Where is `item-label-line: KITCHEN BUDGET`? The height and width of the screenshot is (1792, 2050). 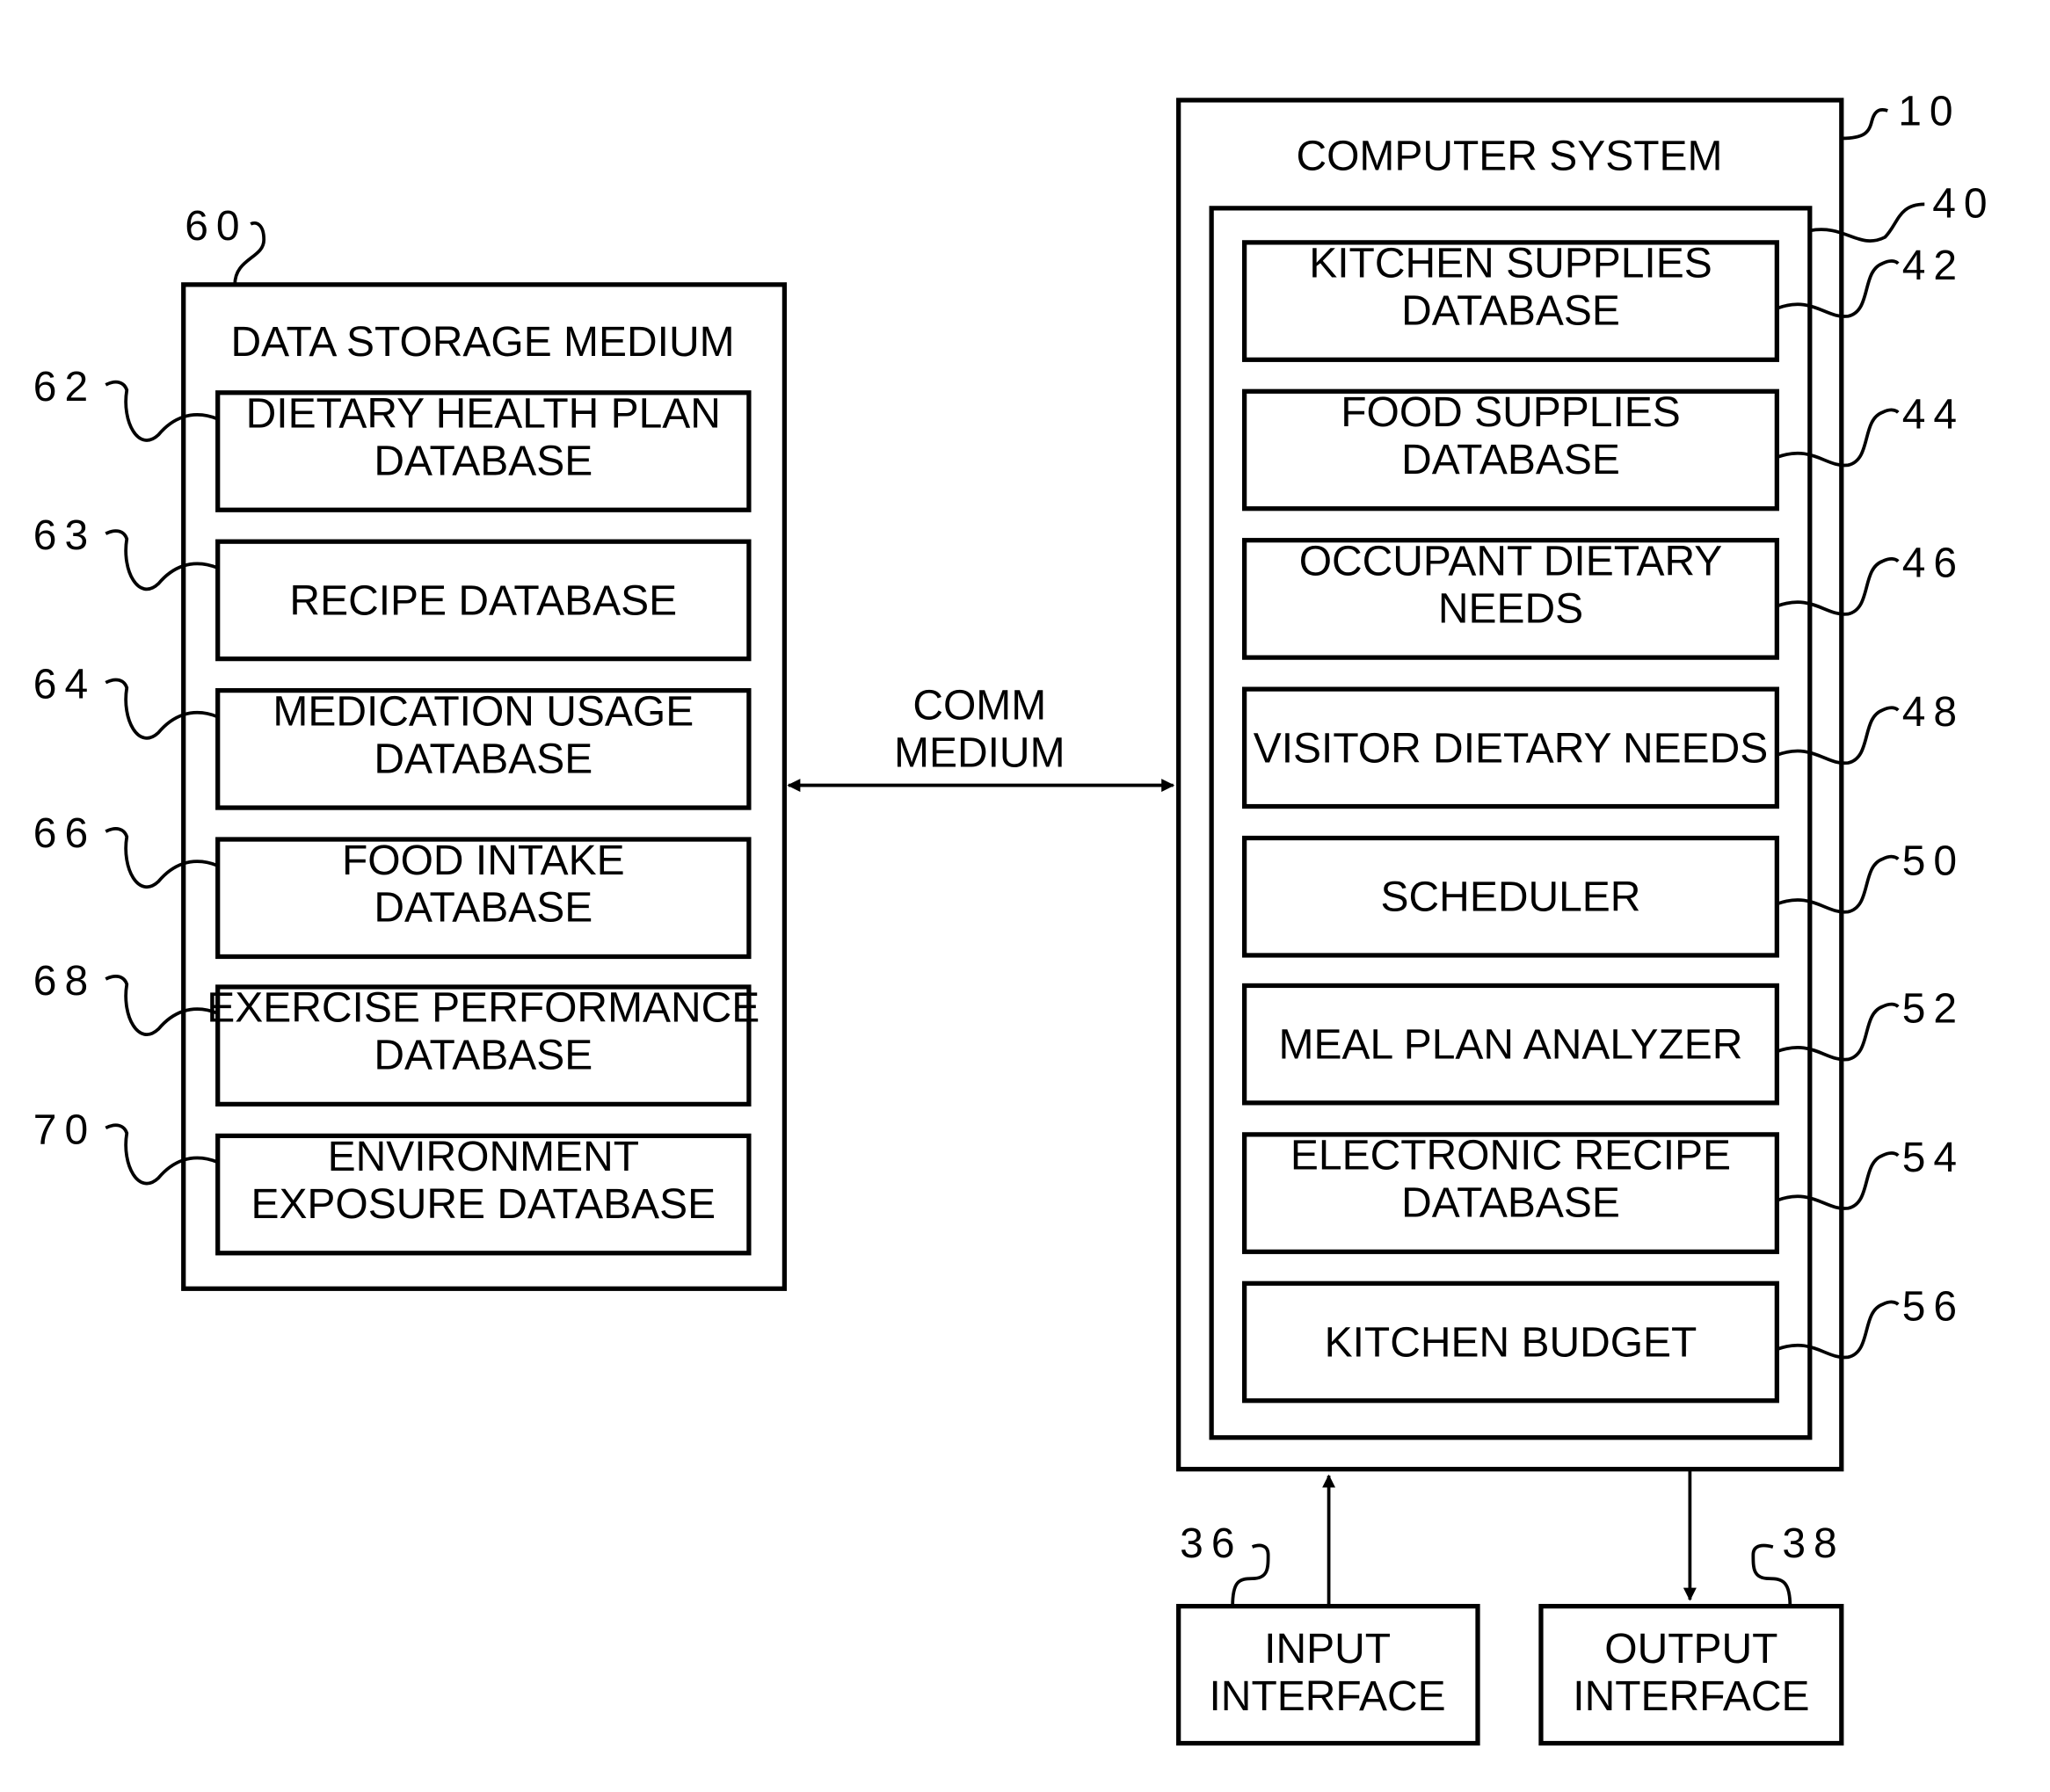
item-label-line: KITCHEN BUDGET is located at coordinates (1511, 1342).